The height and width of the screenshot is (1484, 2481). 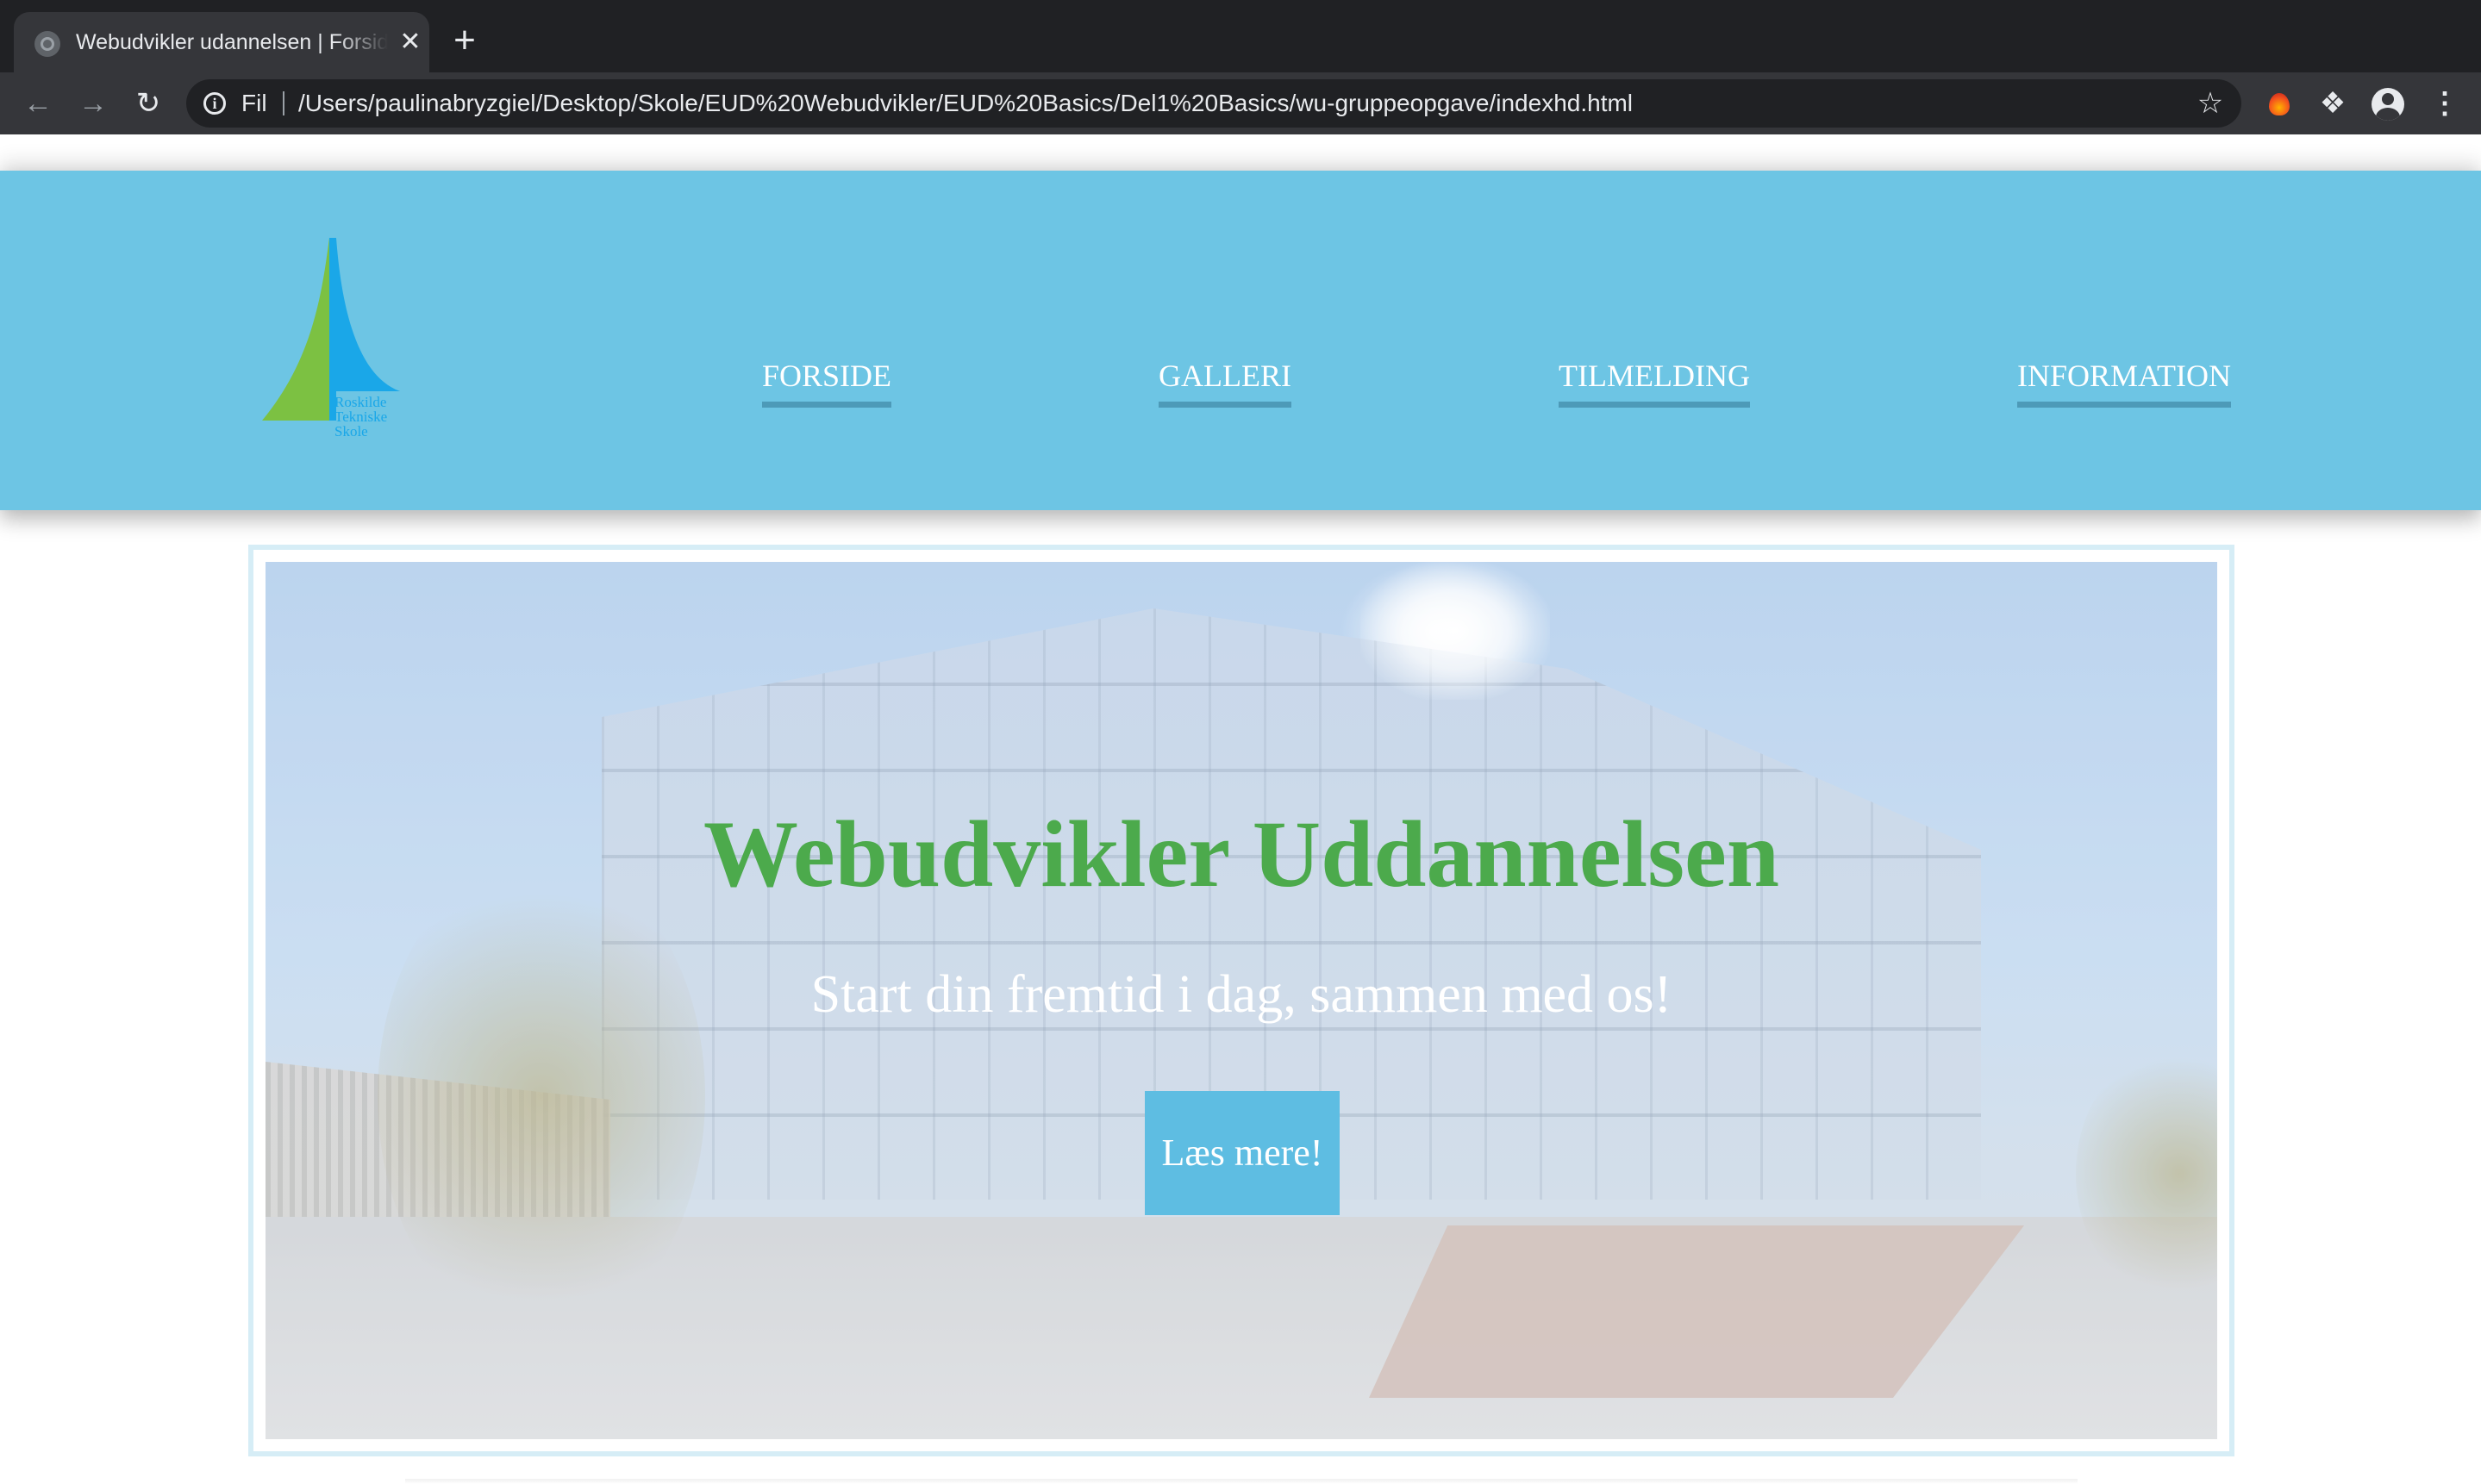 What do you see at coordinates (2210, 104) in the screenshot?
I see `star-icon: ☆` at bounding box center [2210, 104].